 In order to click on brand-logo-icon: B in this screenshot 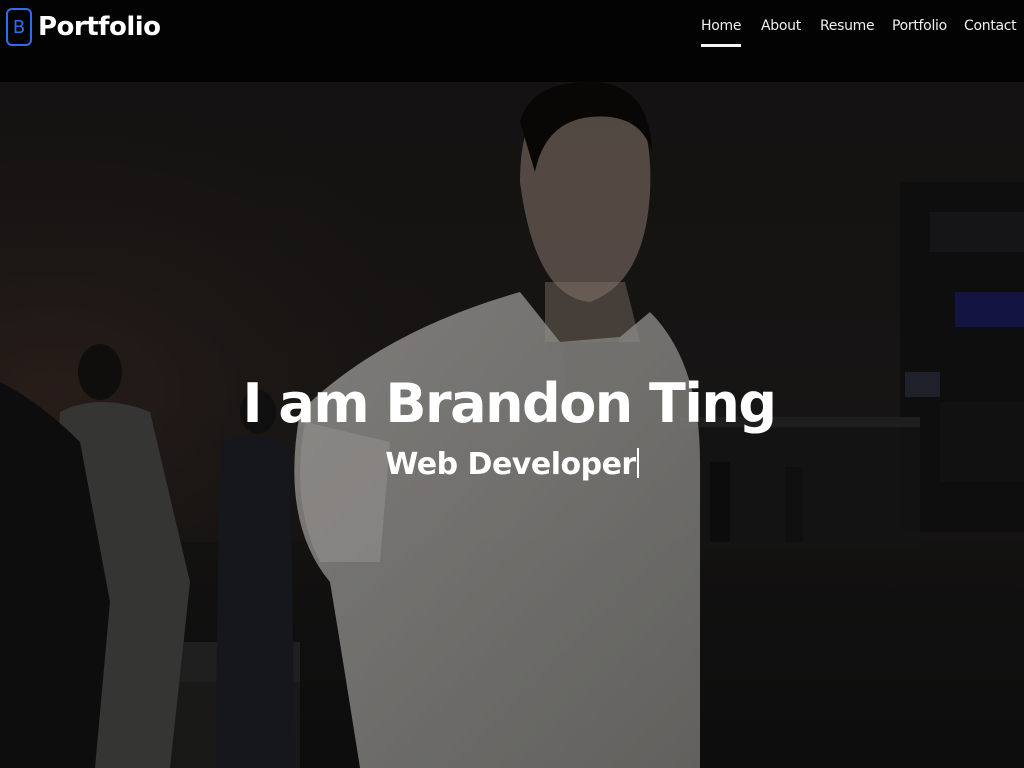, I will do `click(19, 27)`.